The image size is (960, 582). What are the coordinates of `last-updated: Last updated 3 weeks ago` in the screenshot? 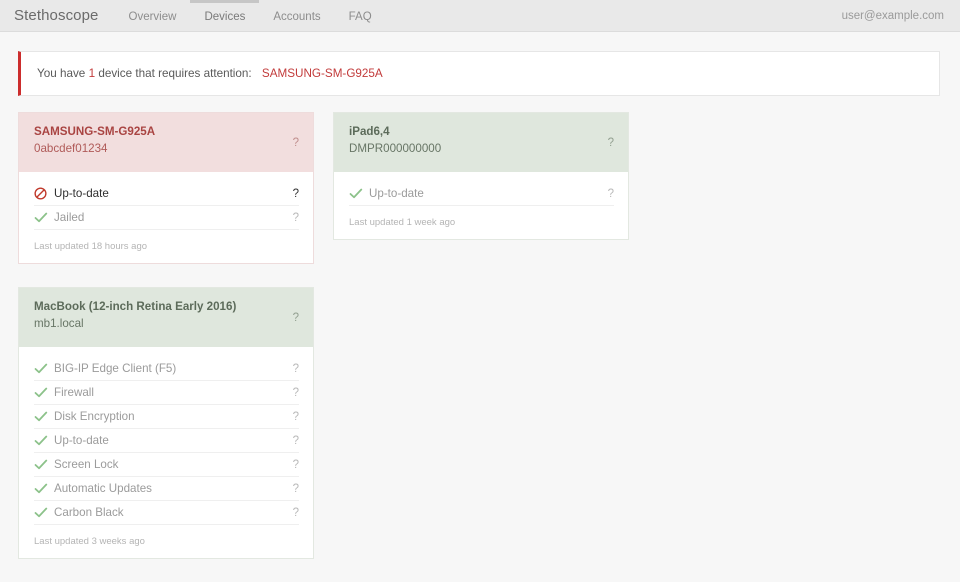 It's located at (89, 541).